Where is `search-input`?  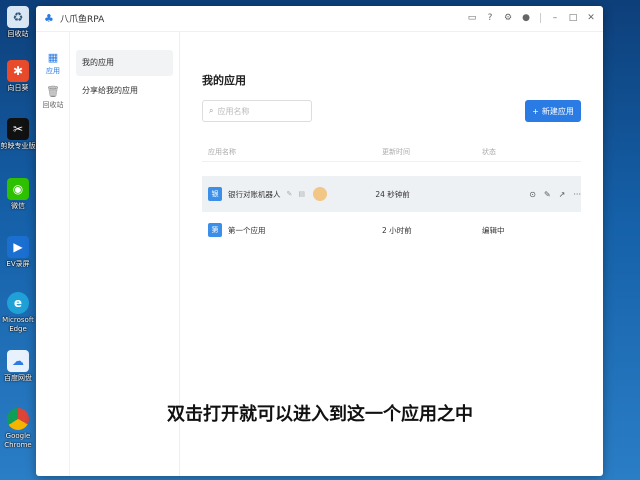 search-input is located at coordinates (260, 111).